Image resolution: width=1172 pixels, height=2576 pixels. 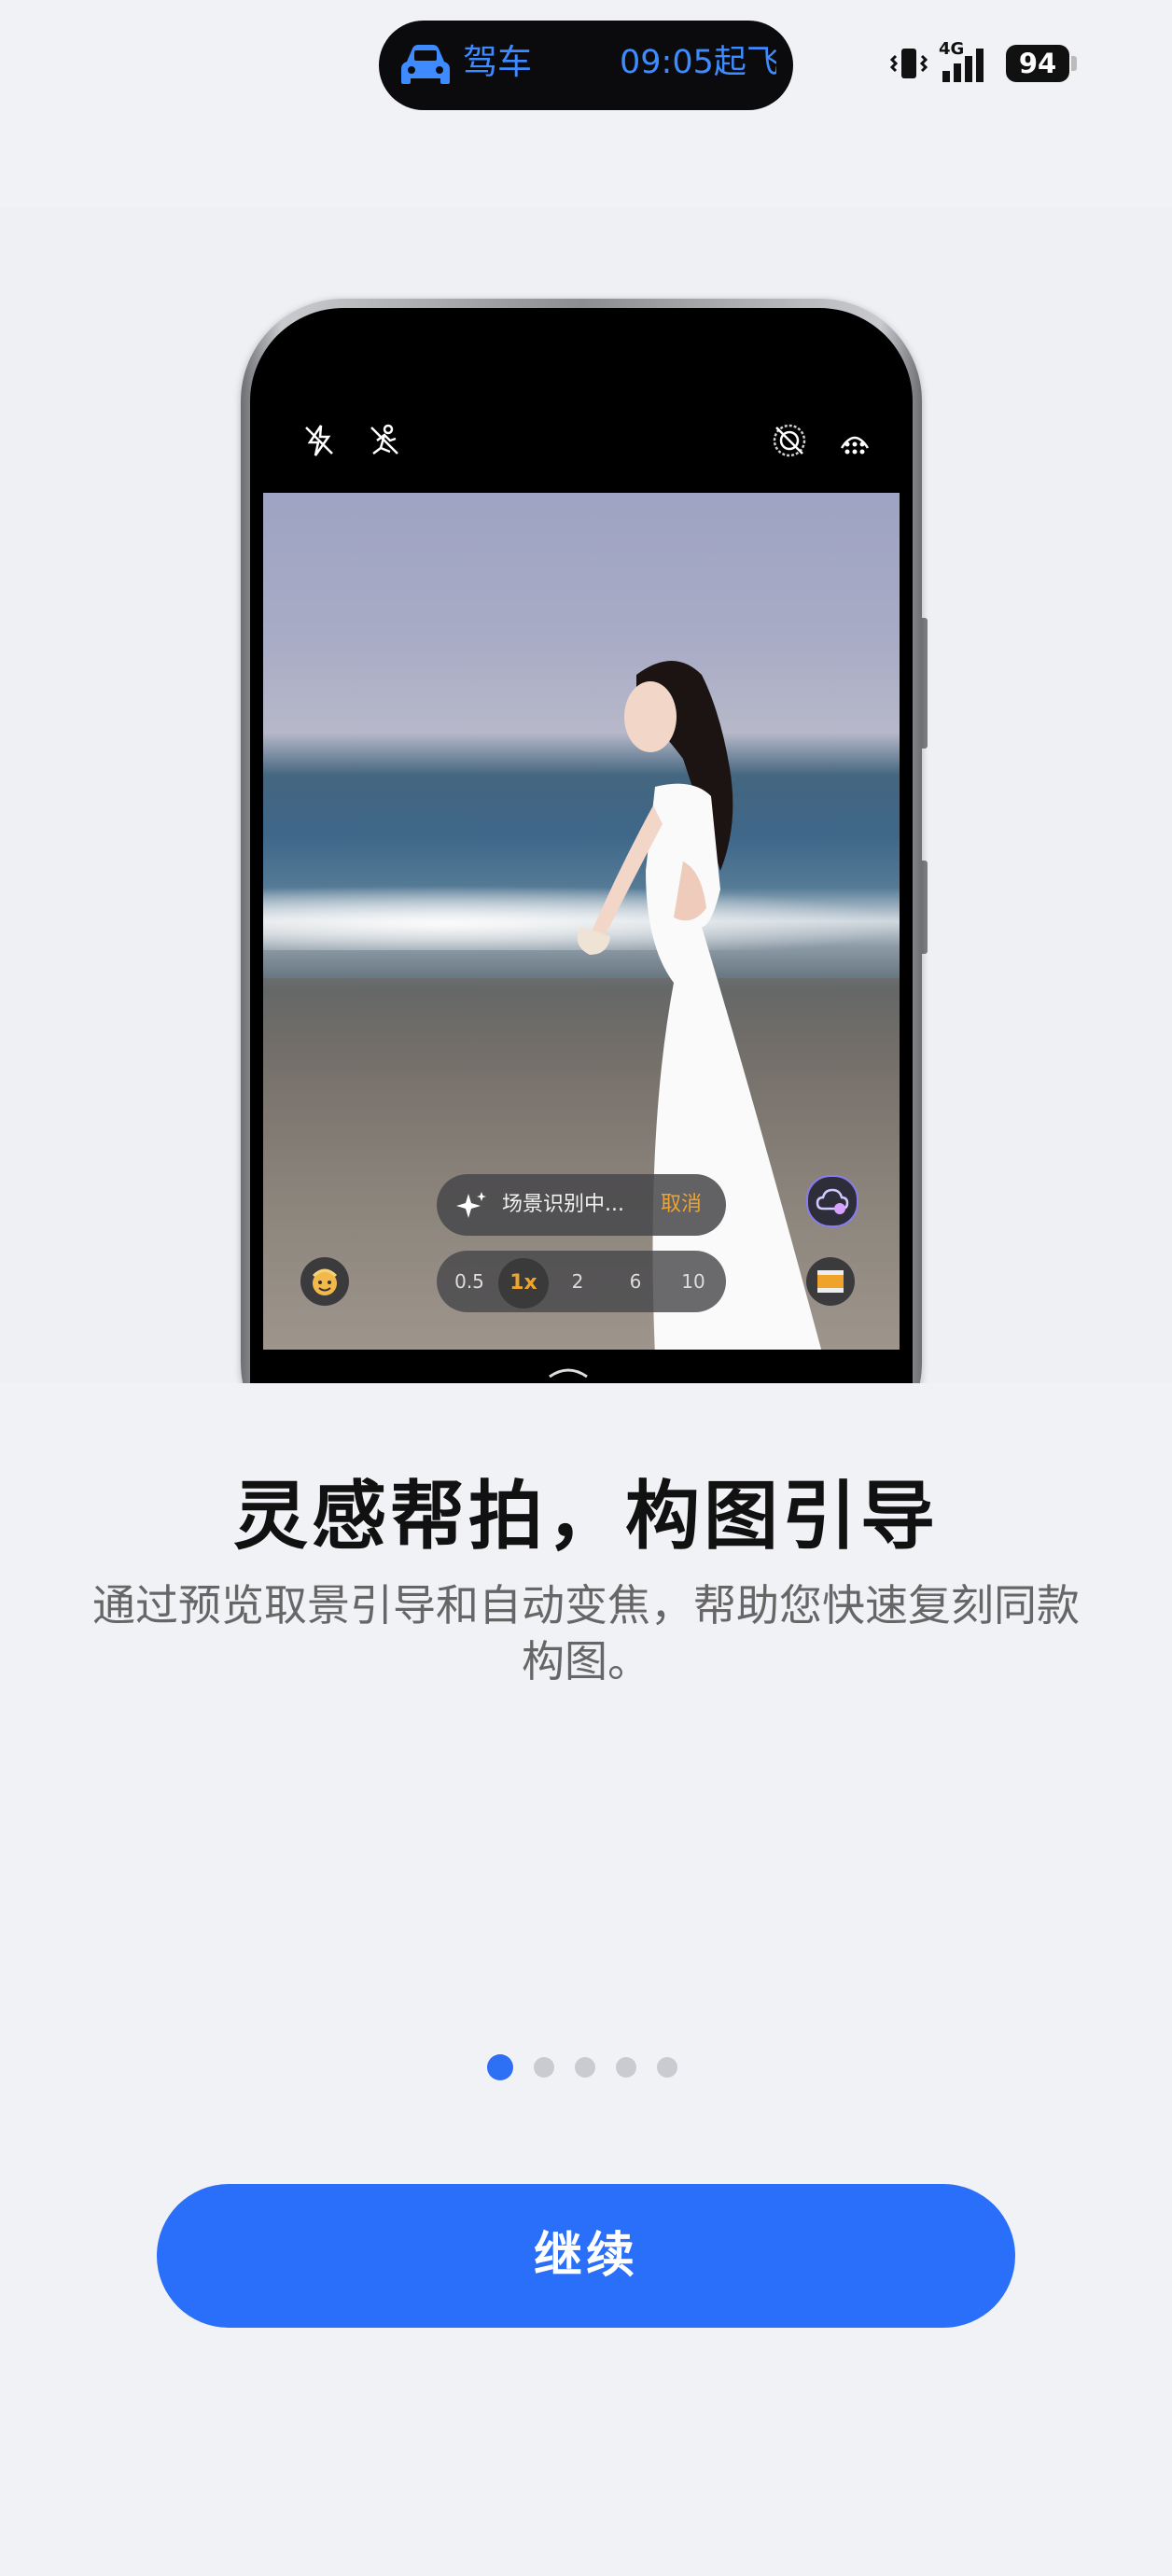 I want to click on status-bar: 驾车 09:05起飞 4G 94, so click(x=586, y=65).